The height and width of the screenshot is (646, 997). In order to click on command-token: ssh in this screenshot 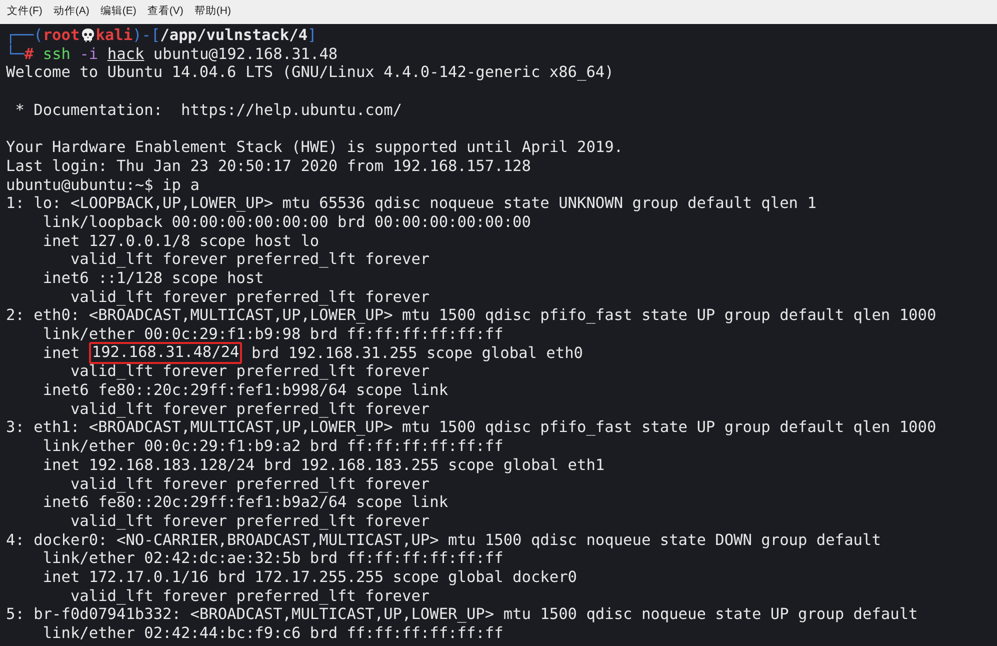, I will do `click(56, 54)`.